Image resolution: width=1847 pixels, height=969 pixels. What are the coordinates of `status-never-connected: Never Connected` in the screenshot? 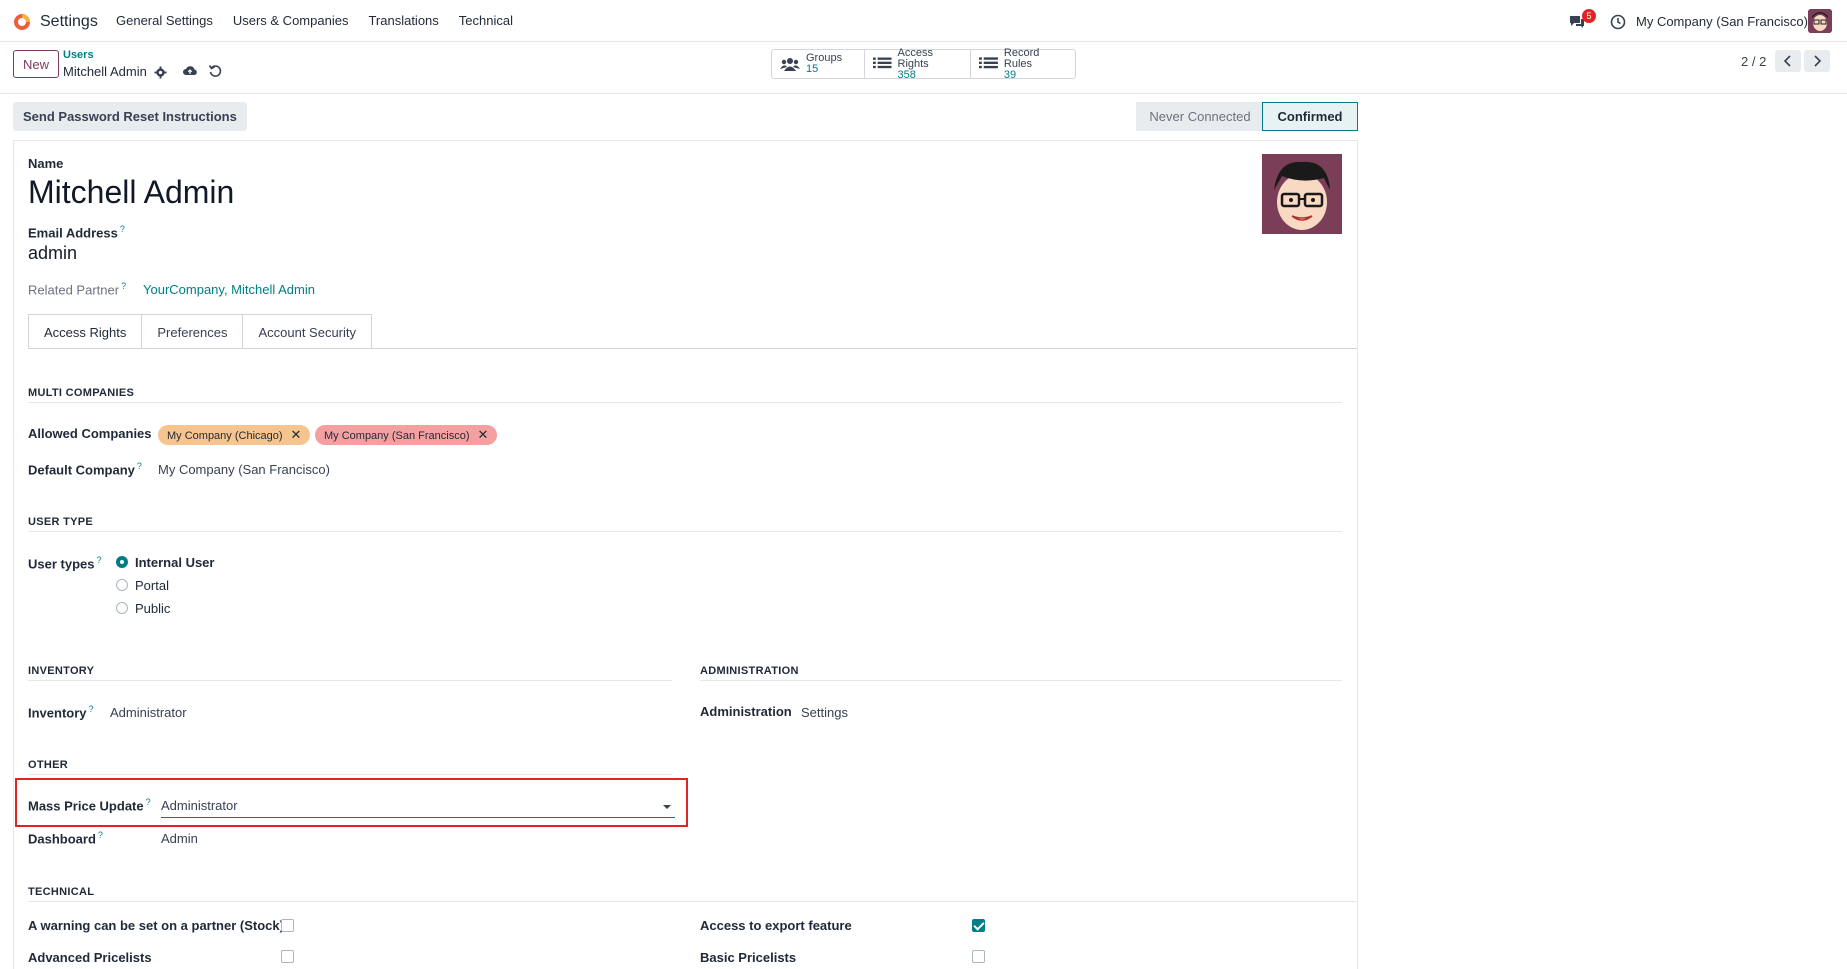 It's located at (1200, 116).